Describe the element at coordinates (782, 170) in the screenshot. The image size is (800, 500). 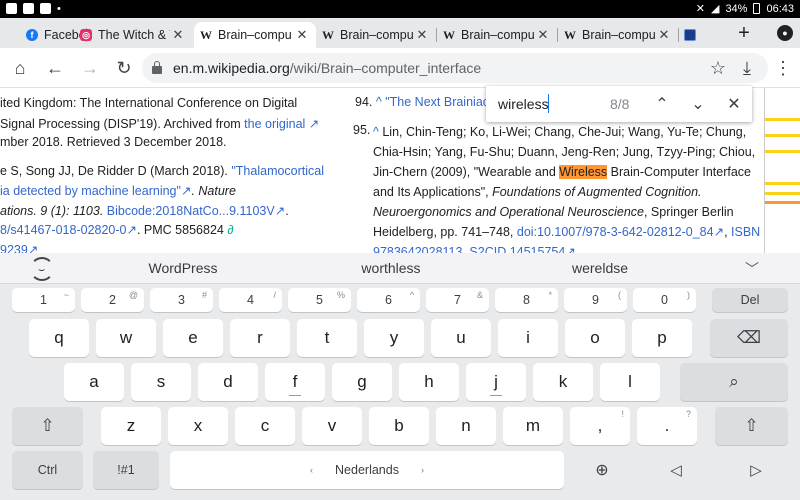
I see `find-result-scroll-markers` at that location.